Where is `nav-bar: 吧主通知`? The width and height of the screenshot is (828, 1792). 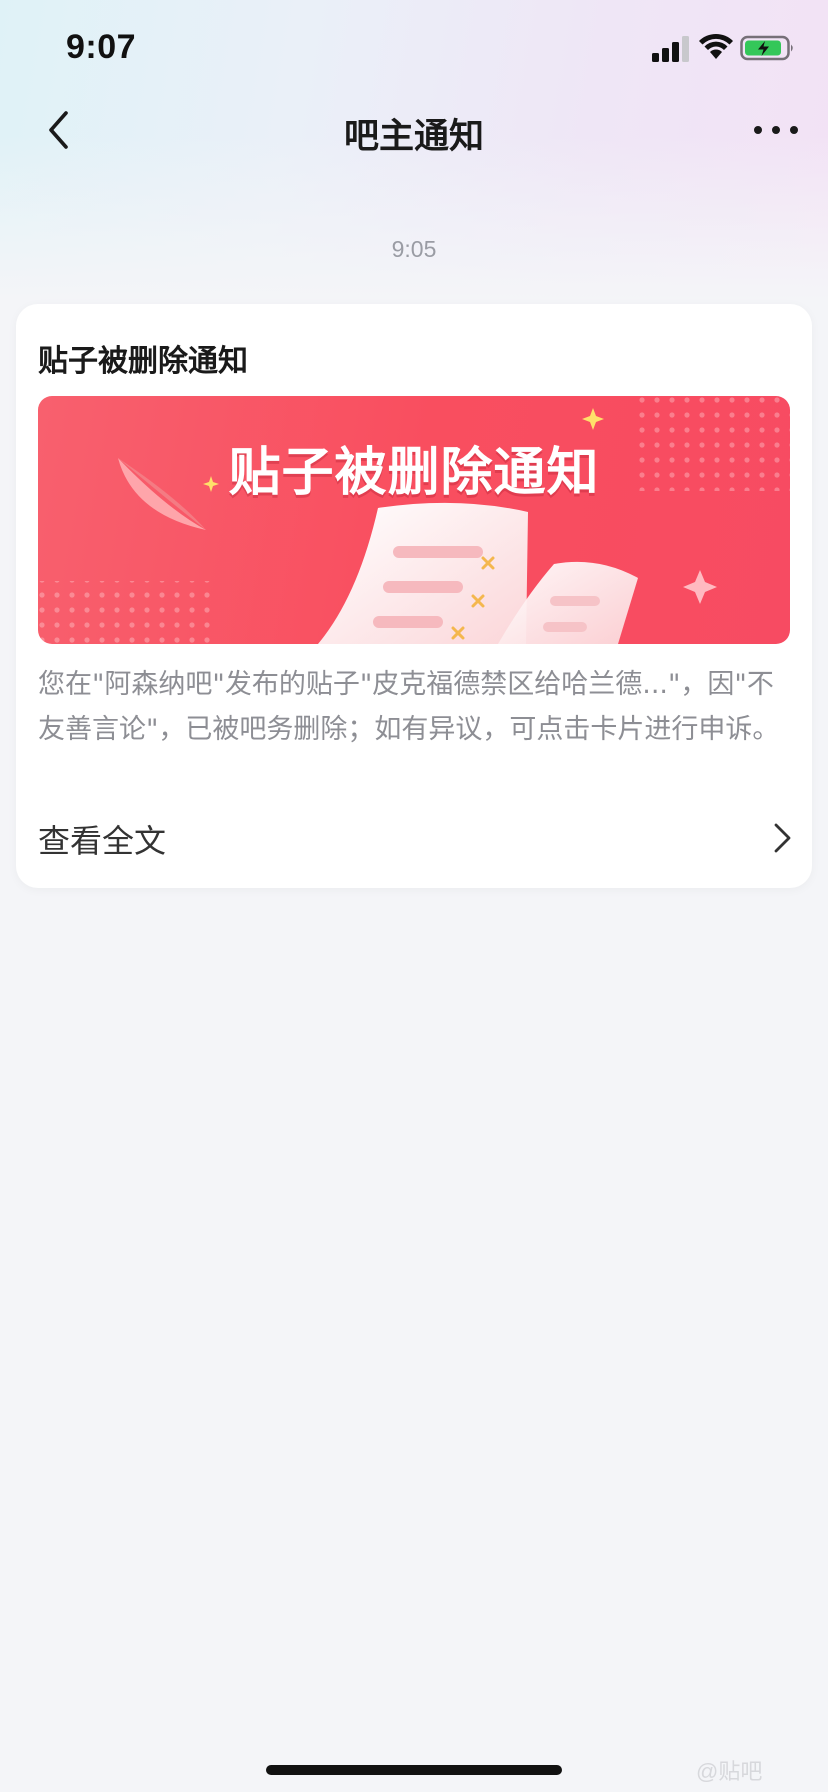
nav-bar: 吧主通知 is located at coordinates (414, 130).